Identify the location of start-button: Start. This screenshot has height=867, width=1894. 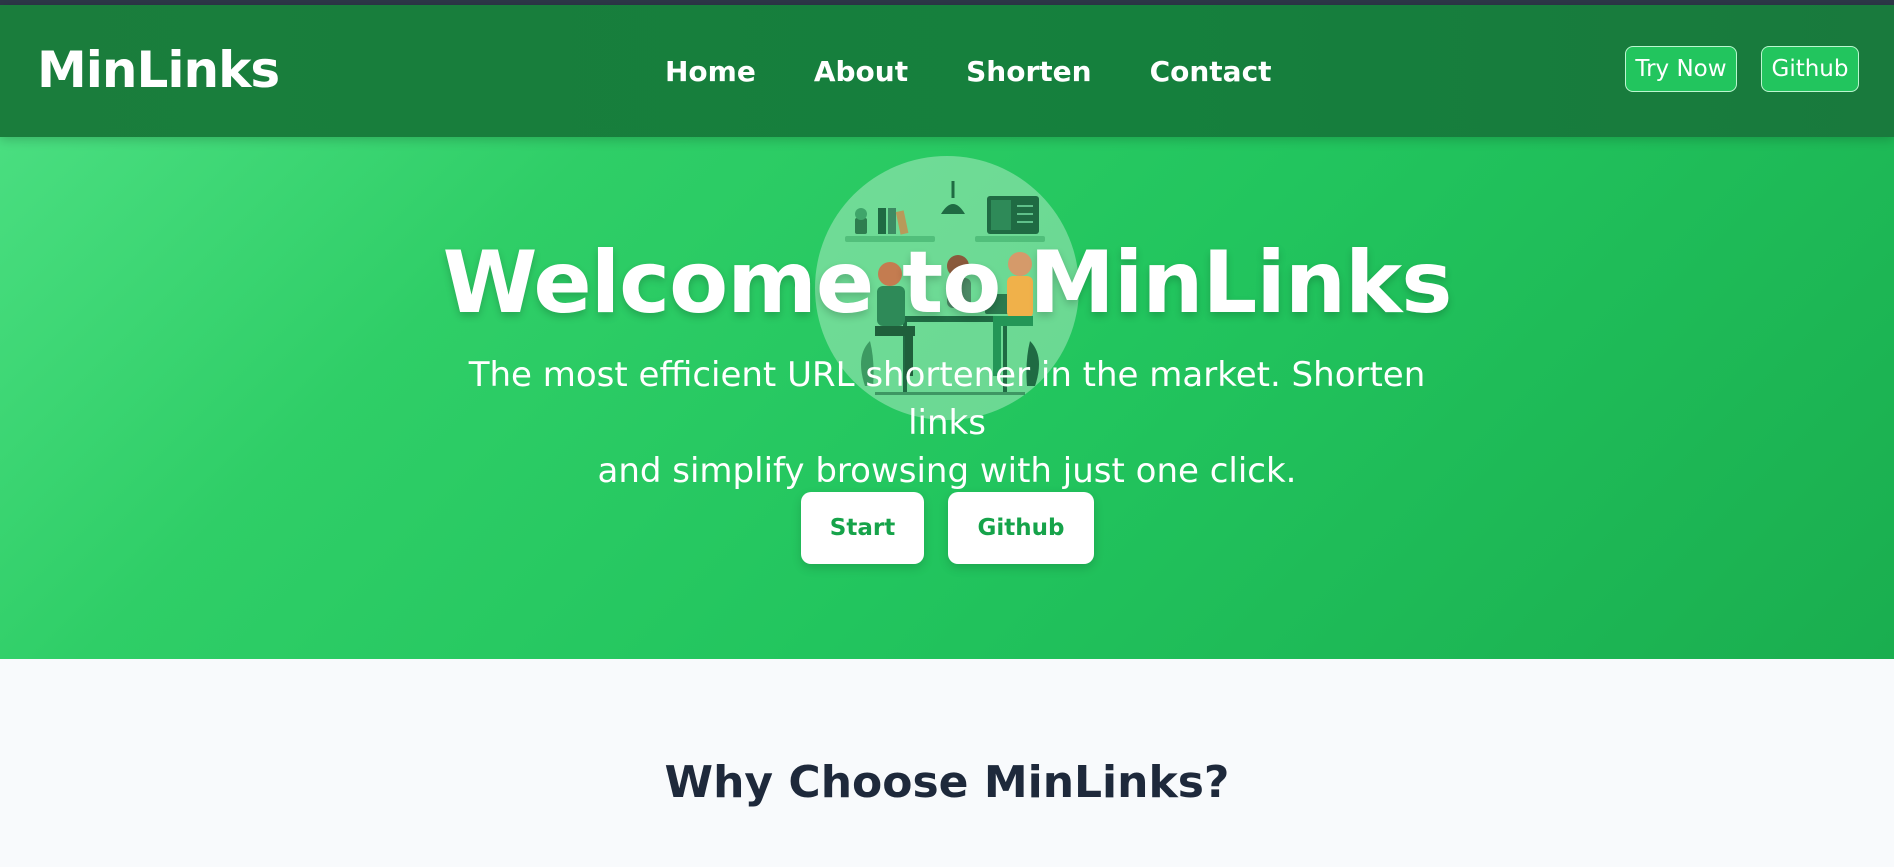
(862, 528).